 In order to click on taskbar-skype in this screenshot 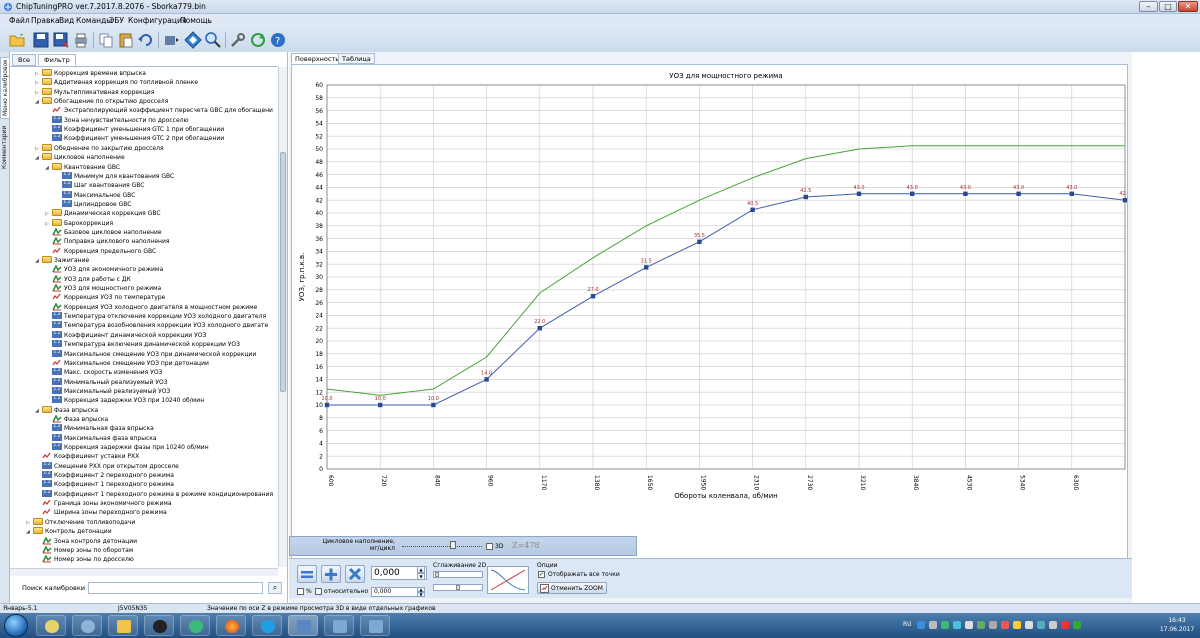, I will do `click(267, 625)`.